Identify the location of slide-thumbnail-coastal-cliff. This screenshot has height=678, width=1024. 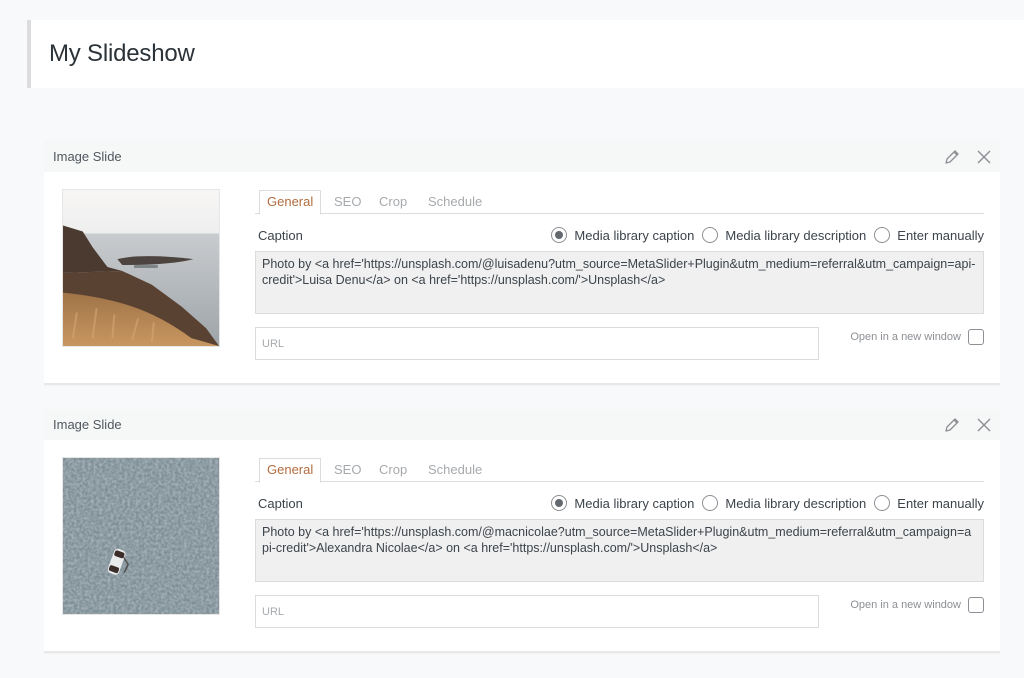
(141, 268).